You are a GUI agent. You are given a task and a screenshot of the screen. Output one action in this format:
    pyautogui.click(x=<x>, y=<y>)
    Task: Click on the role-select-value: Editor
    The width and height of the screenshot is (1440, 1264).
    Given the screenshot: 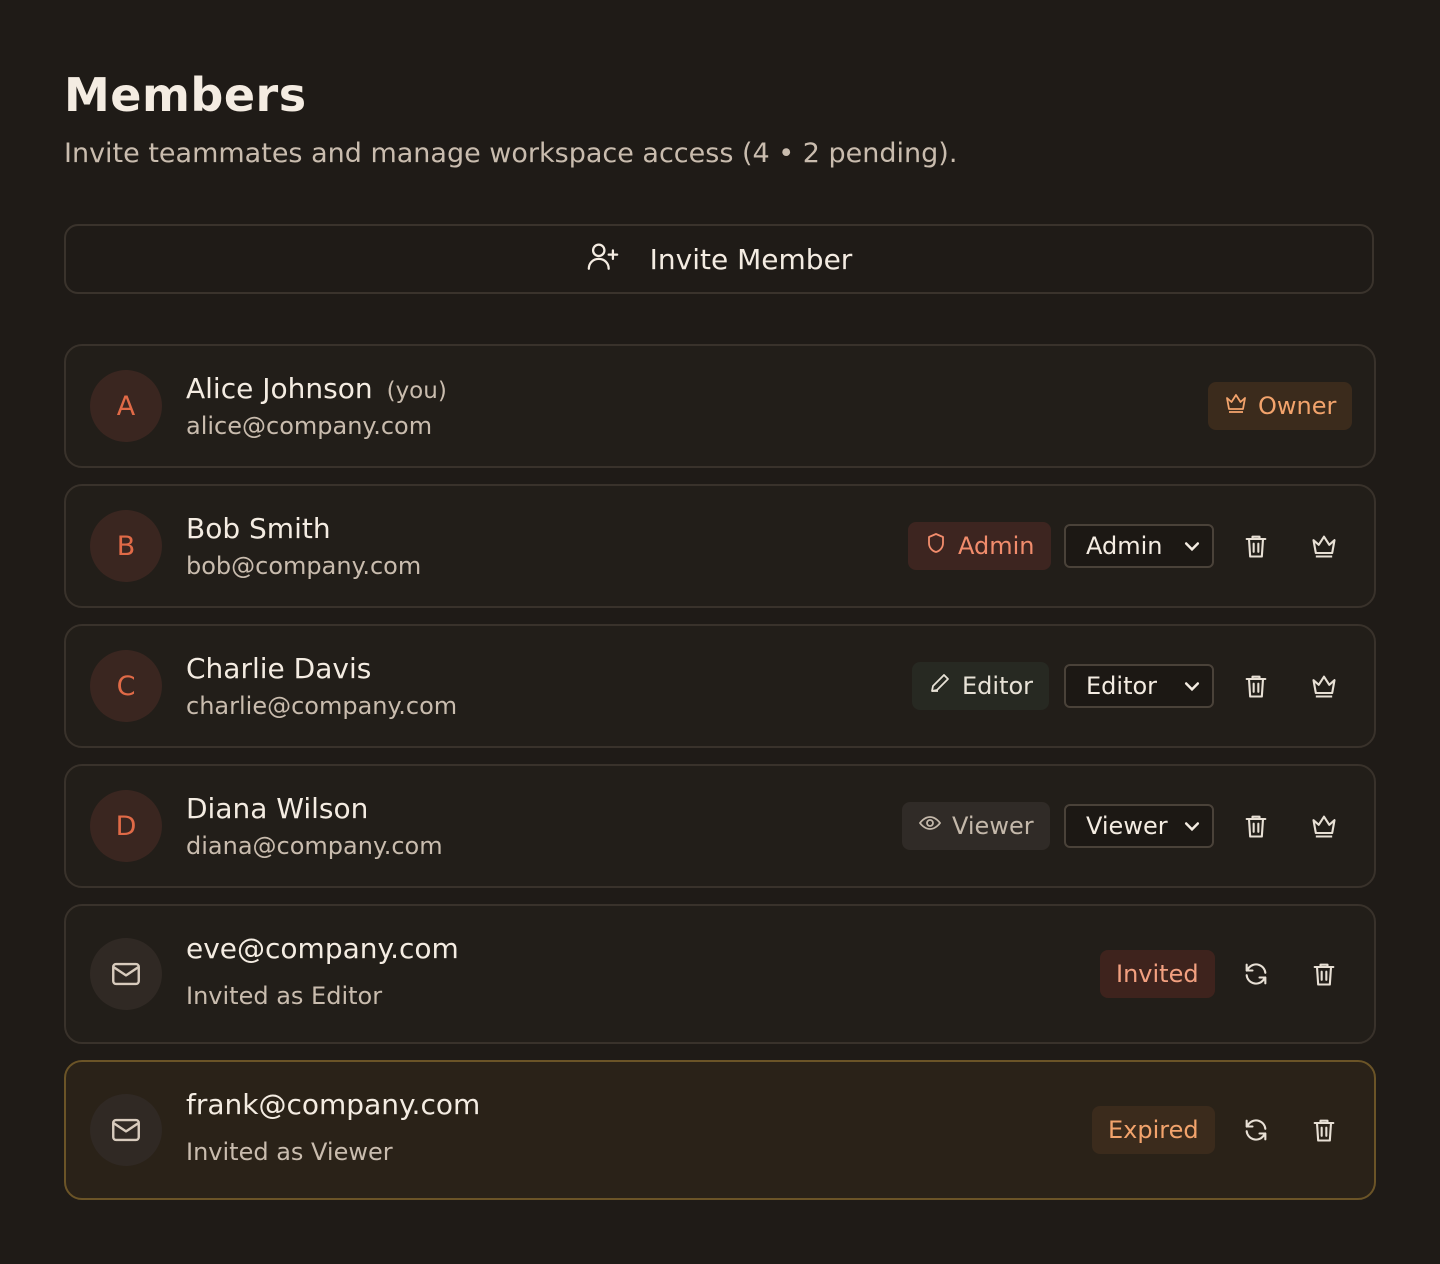 What is the action you would take?
    pyautogui.click(x=1122, y=686)
    